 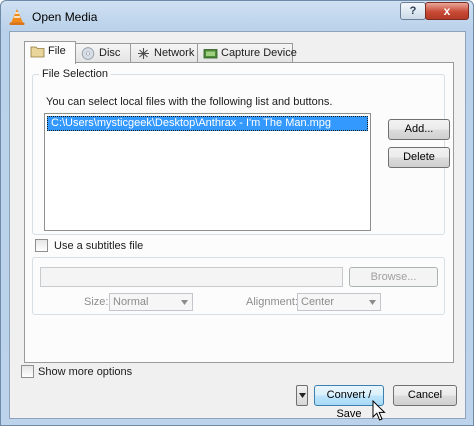 What do you see at coordinates (57, 51) in the screenshot?
I see `tab-file-label: File` at bounding box center [57, 51].